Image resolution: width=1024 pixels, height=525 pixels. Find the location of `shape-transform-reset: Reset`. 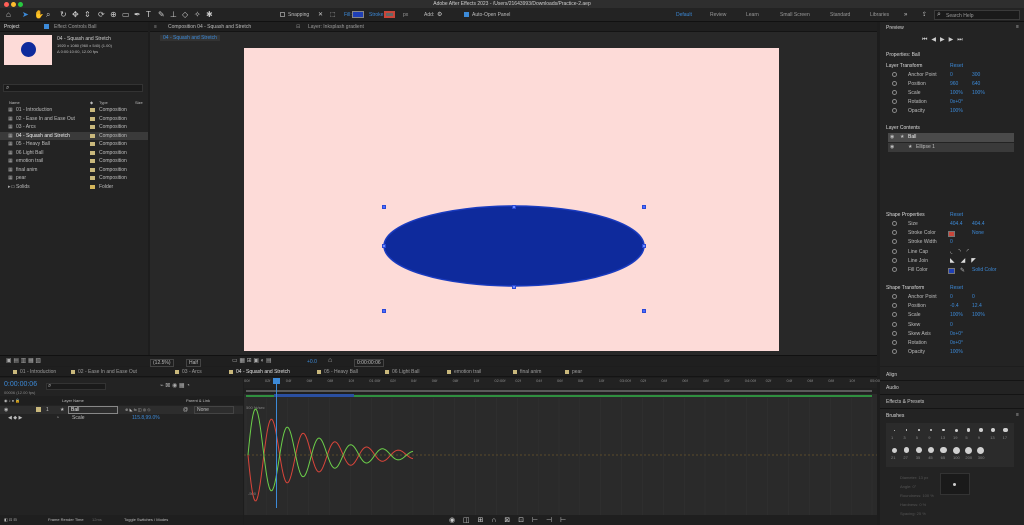

shape-transform-reset: Reset is located at coordinates (956, 288).